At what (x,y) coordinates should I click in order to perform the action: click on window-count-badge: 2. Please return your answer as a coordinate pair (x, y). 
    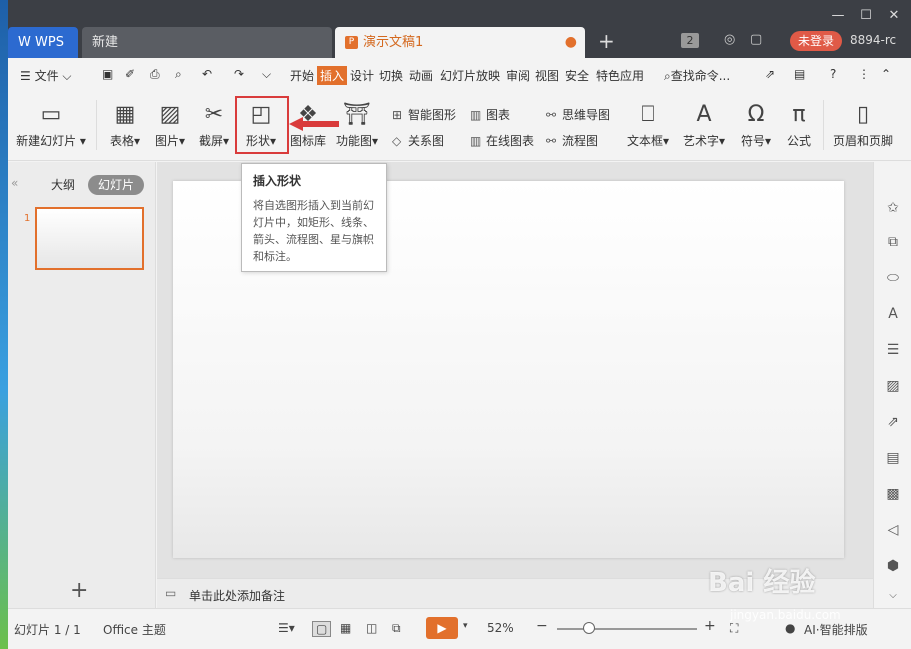
    Looking at the image, I should click on (690, 40).